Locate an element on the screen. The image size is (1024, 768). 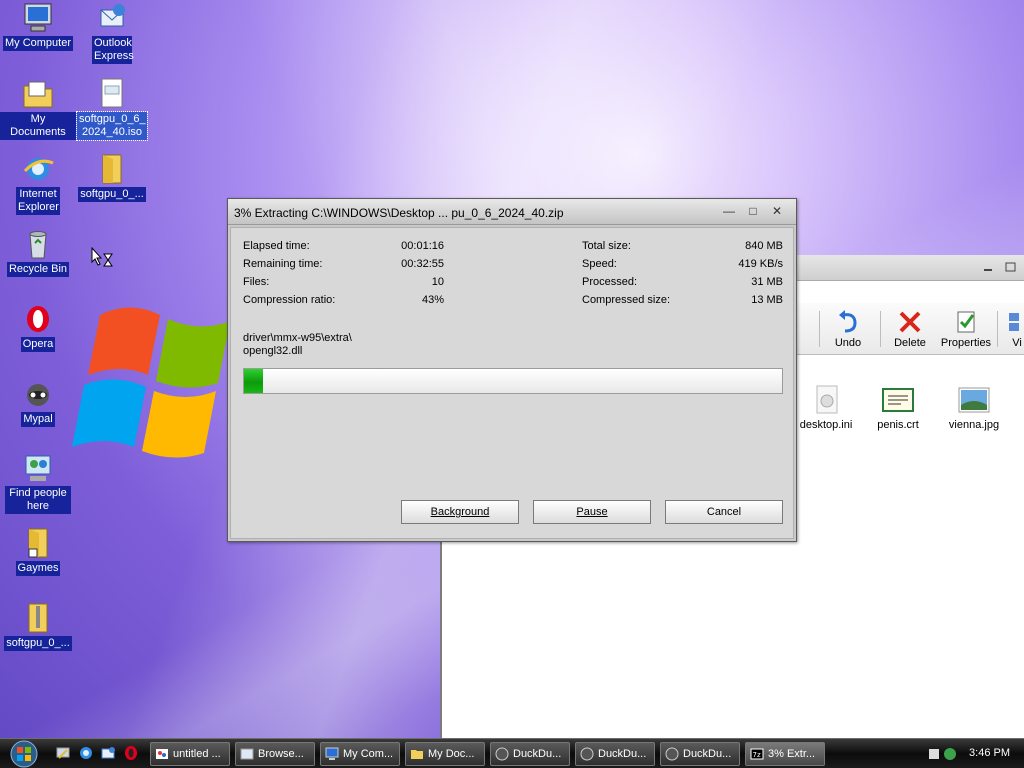
processed-label: Processed: is located at coordinates (610, 282).